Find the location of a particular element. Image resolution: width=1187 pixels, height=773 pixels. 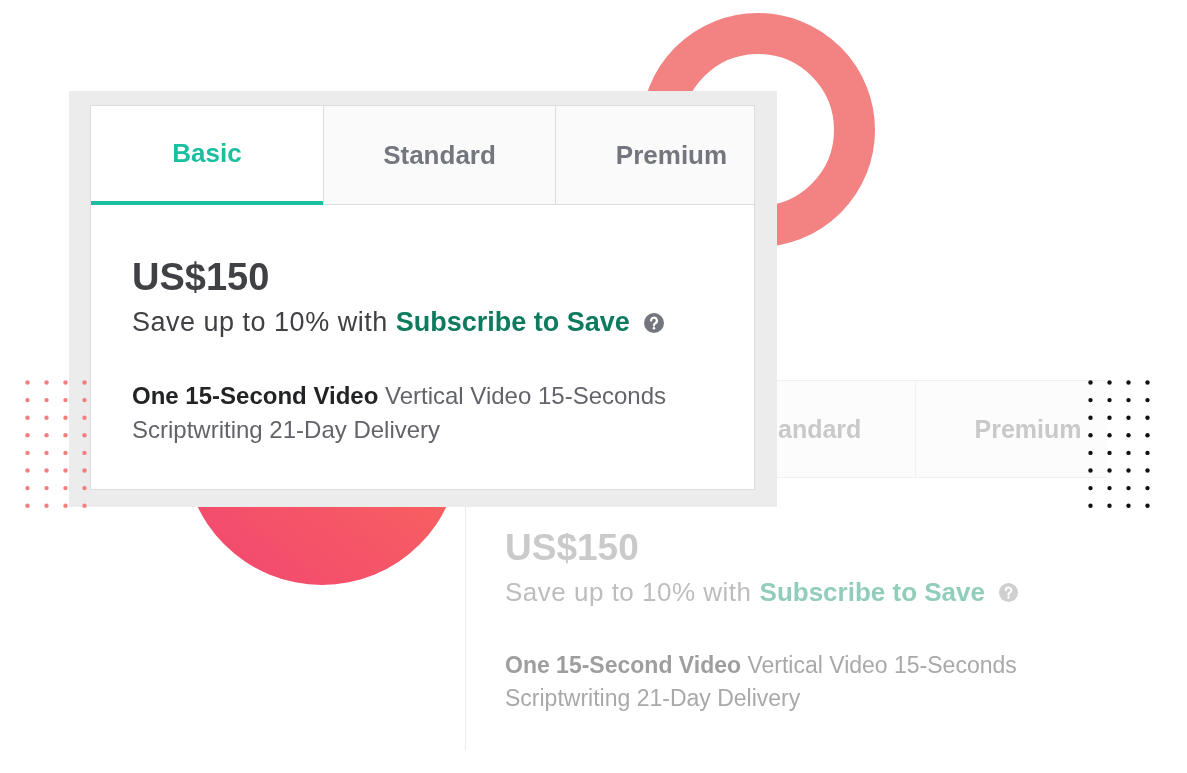

tab: Standard is located at coordinates (439, 155).